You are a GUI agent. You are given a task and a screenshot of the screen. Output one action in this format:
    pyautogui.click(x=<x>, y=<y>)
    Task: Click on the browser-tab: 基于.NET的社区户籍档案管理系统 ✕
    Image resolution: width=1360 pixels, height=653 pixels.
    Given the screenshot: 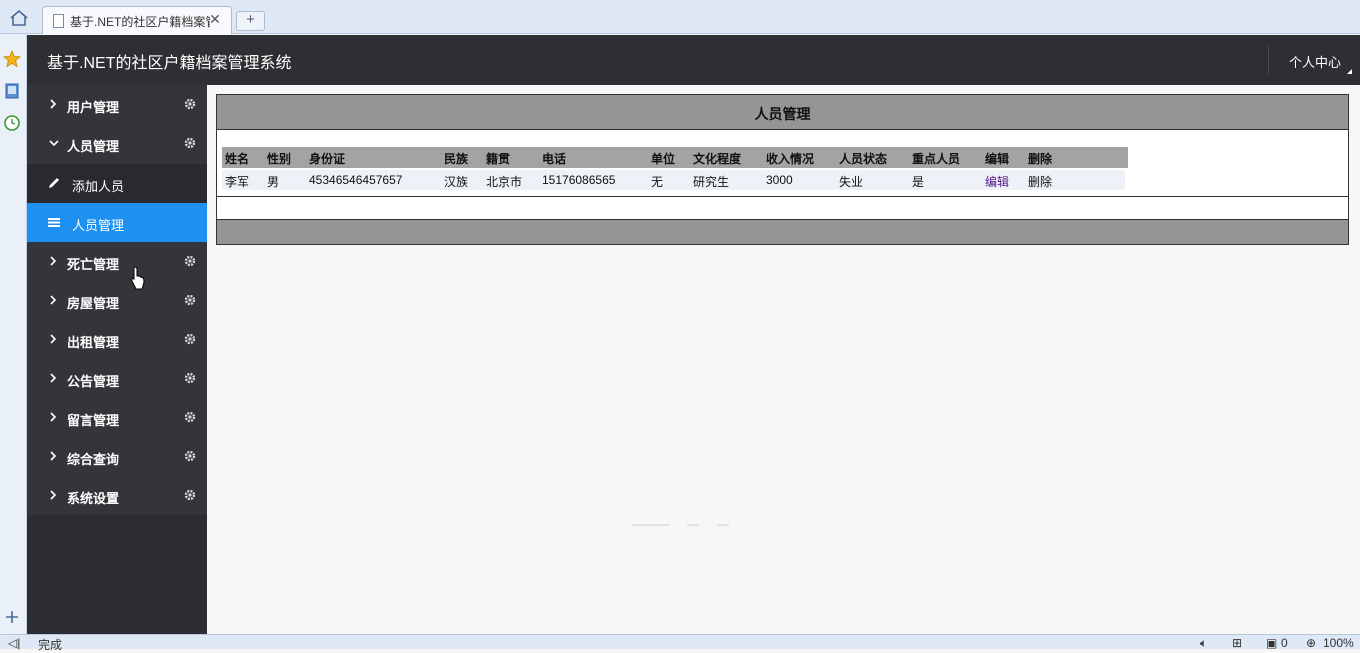 What is the action you would take?
    pyautogui.click(x=137, y=20)
    